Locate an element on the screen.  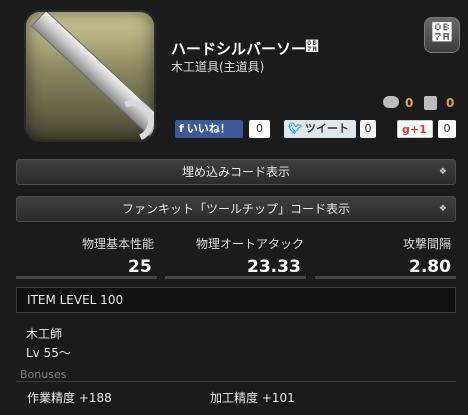
twitter-tweet-button: 🐦︎ ツイート is located at coordinates (320, 129).